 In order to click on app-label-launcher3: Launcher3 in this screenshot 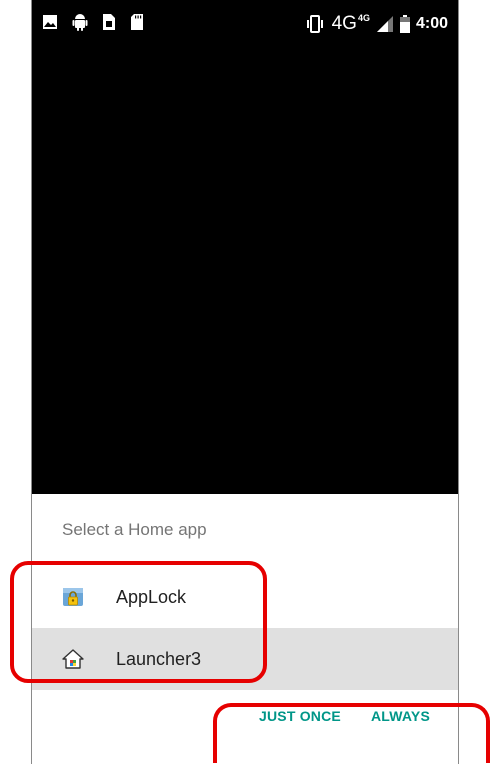, I will do `click(159, 658)`.